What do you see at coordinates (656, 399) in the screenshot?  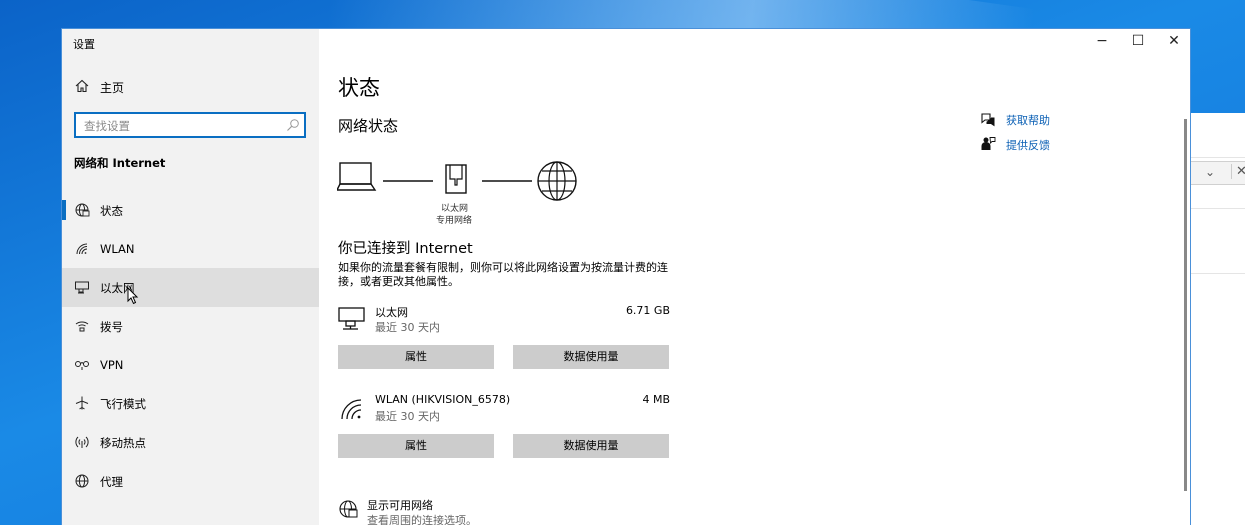 I see `adapter-usage: 4 MB` at bounding box center [656, 399].